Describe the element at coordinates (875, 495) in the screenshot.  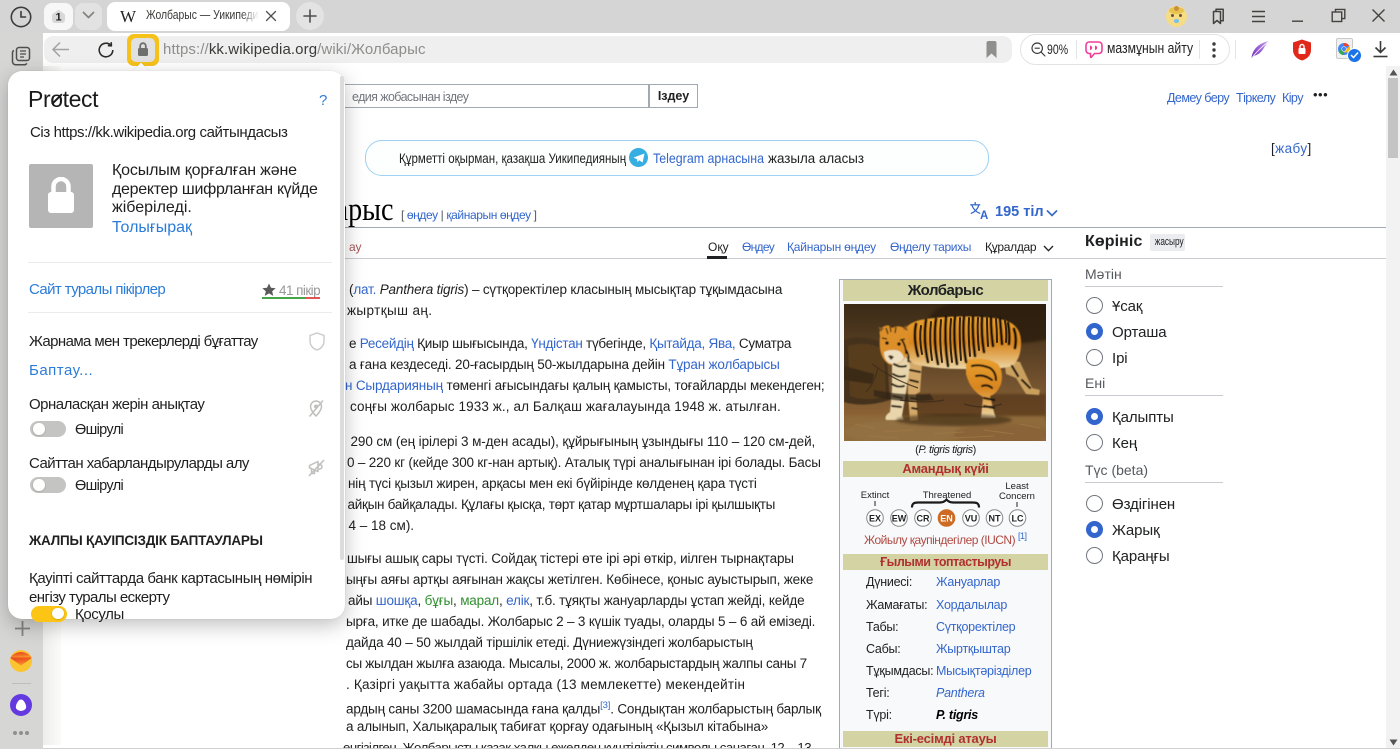
I see `svg-text: Extinct` at that location.